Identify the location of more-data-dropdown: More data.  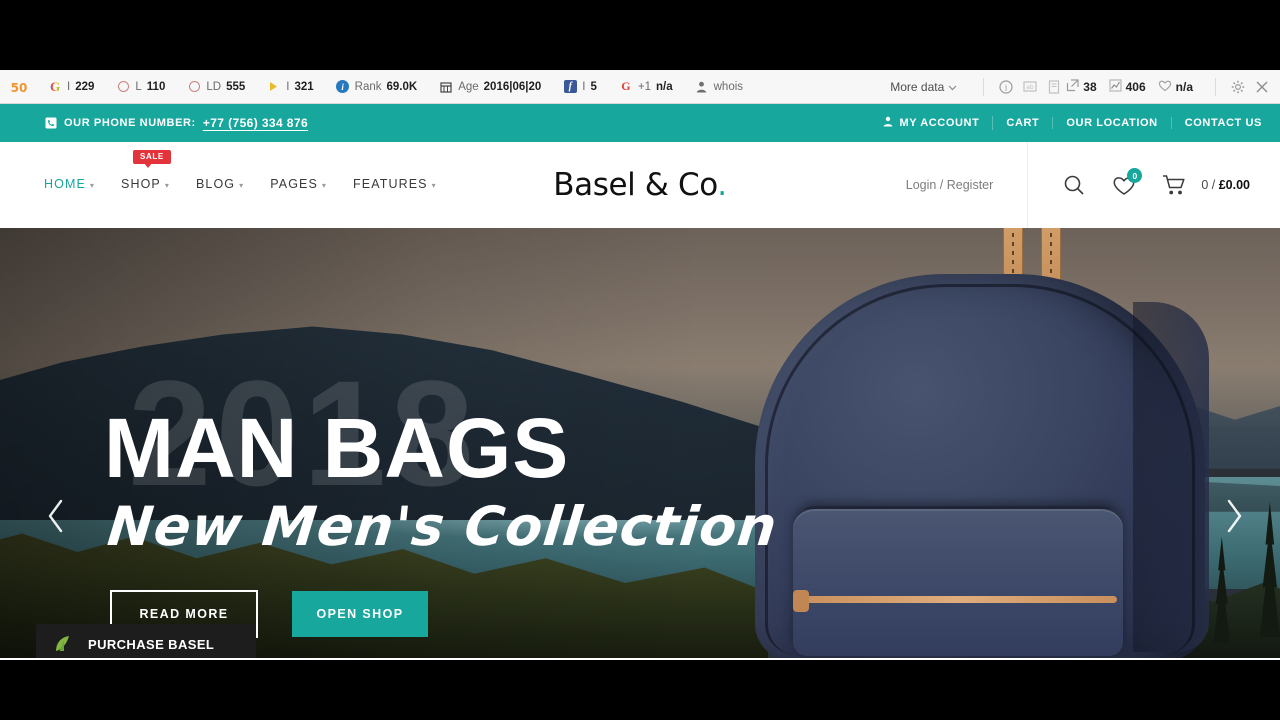
(923, 87).